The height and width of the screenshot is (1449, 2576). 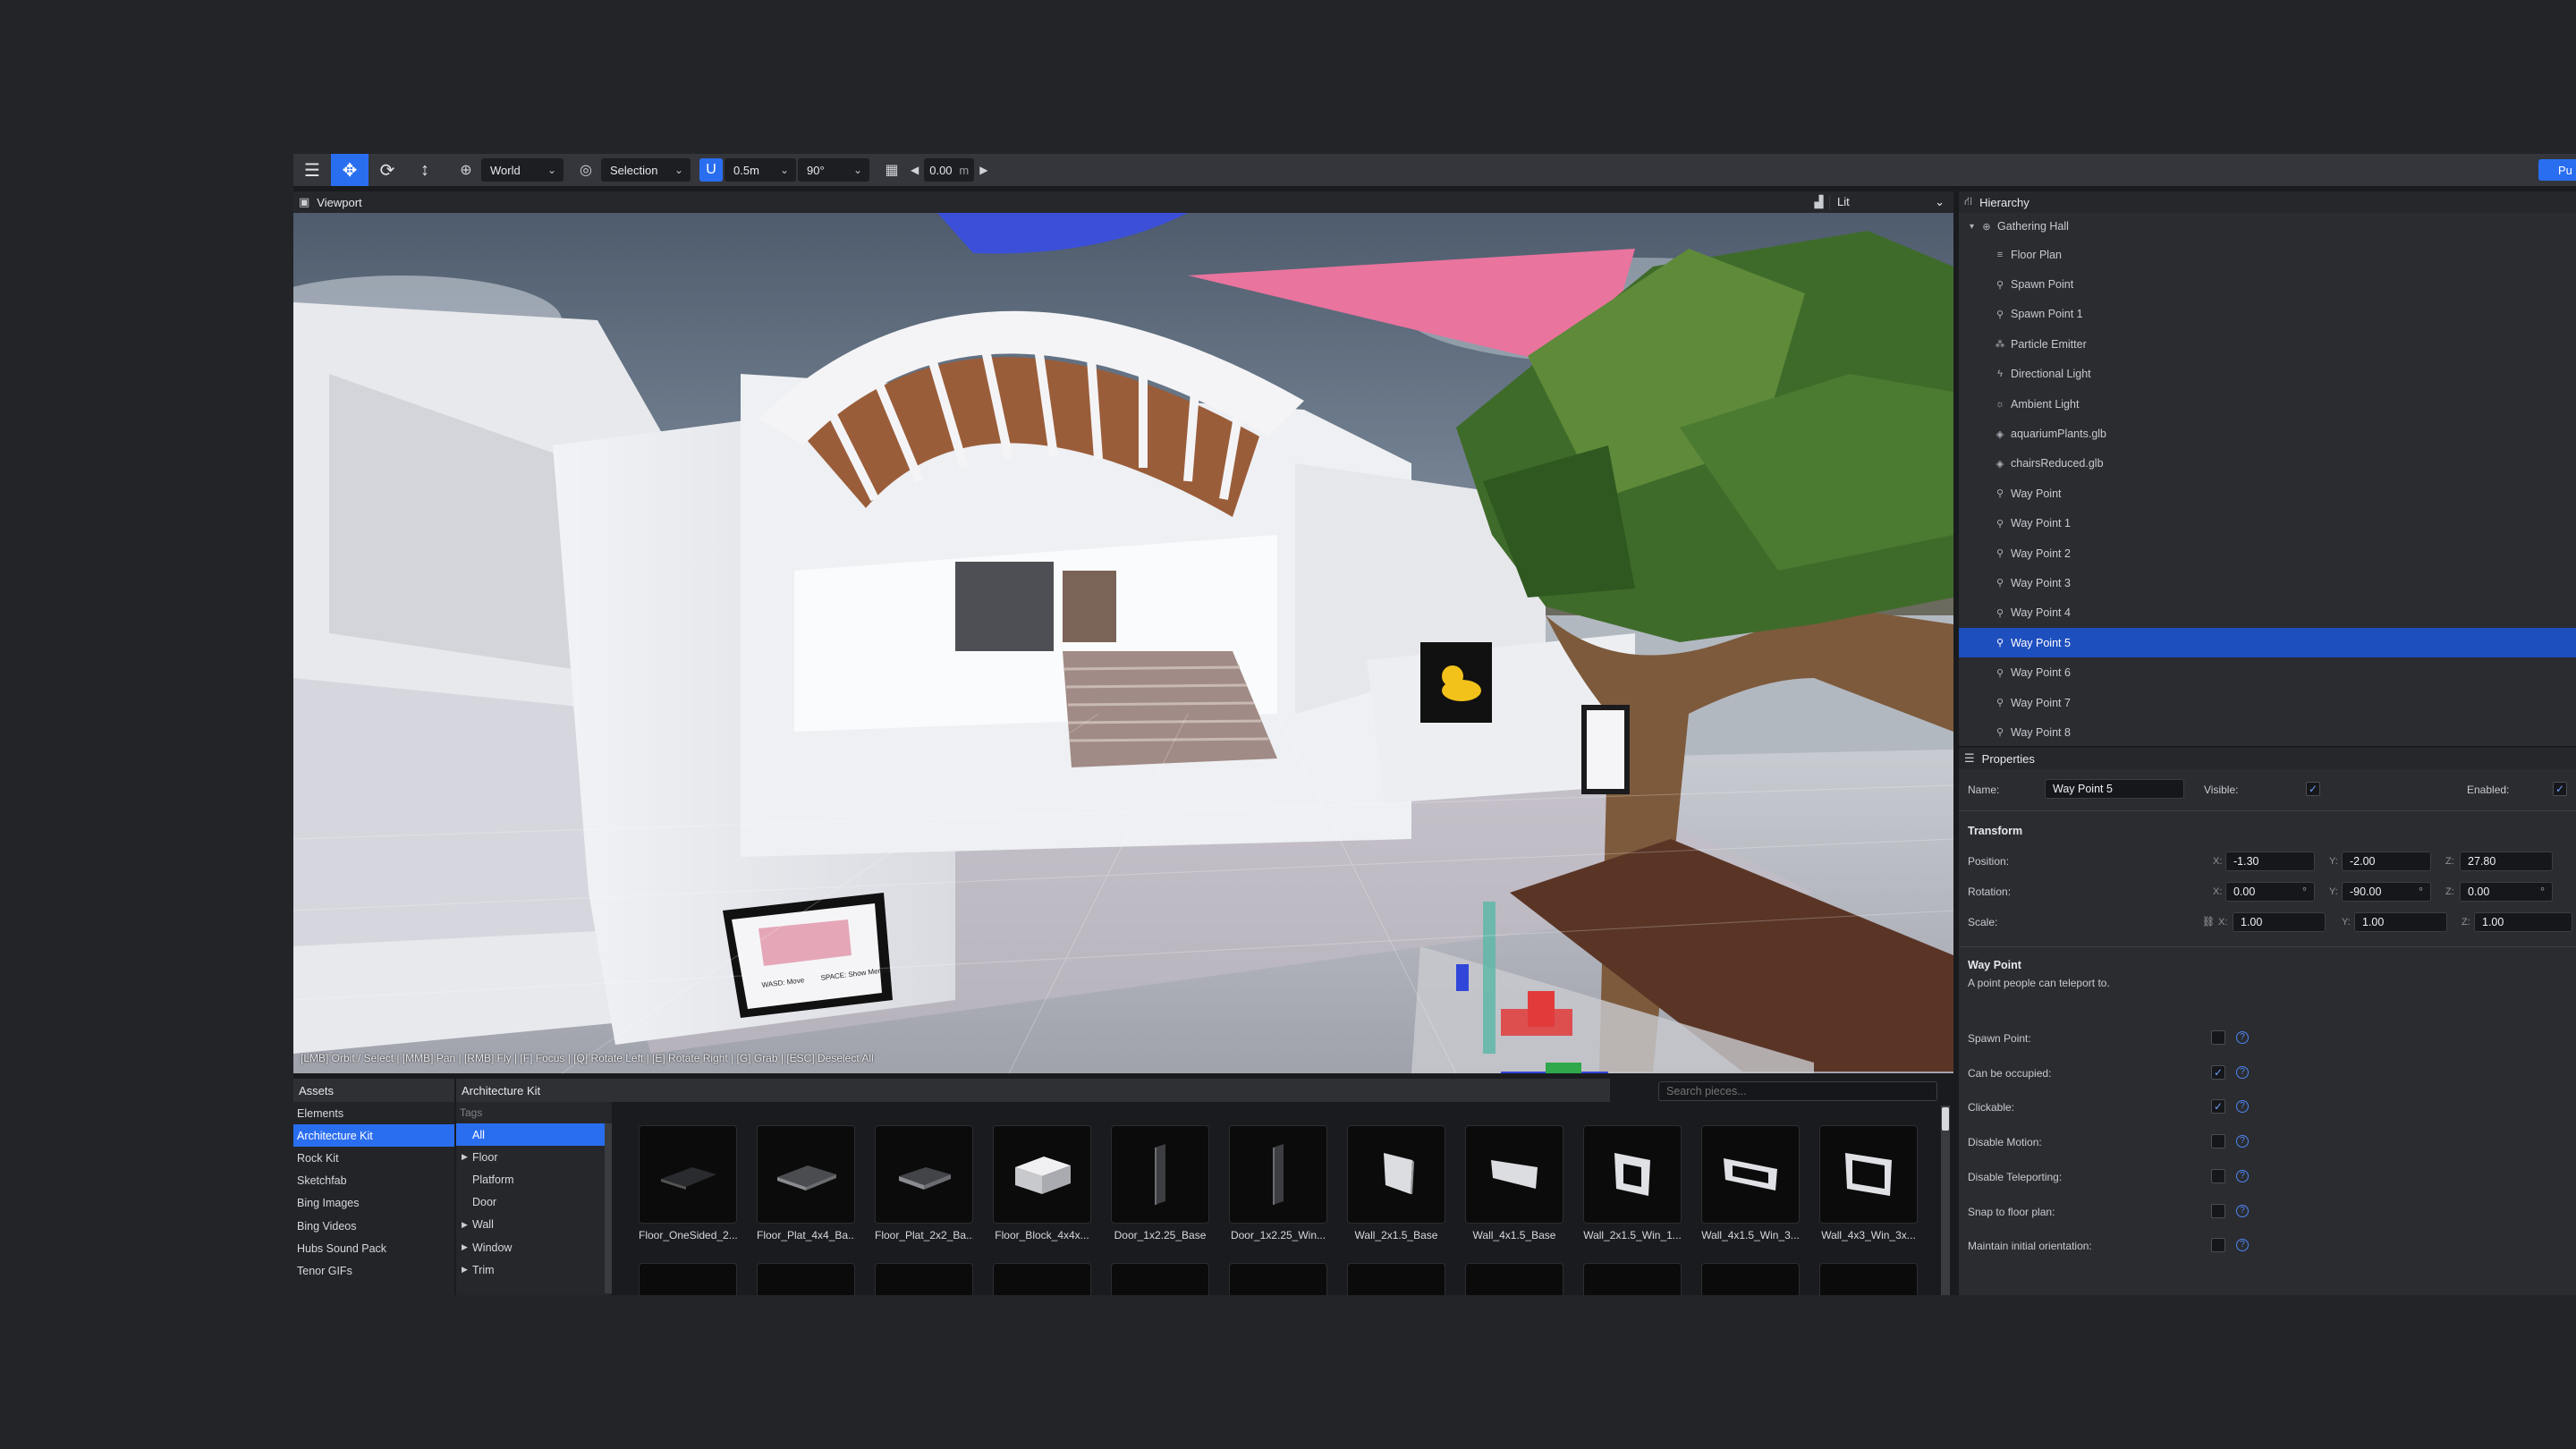 I want to click on asset-source-item: Hubs Sound Pack, so click(x=373, y=1248).